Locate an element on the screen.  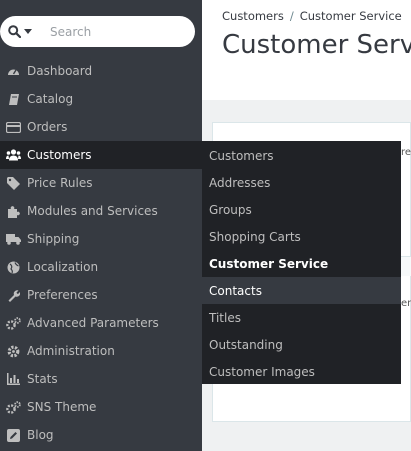
sidebar-item-label: Price Rules is located at coordinates (60, 183).